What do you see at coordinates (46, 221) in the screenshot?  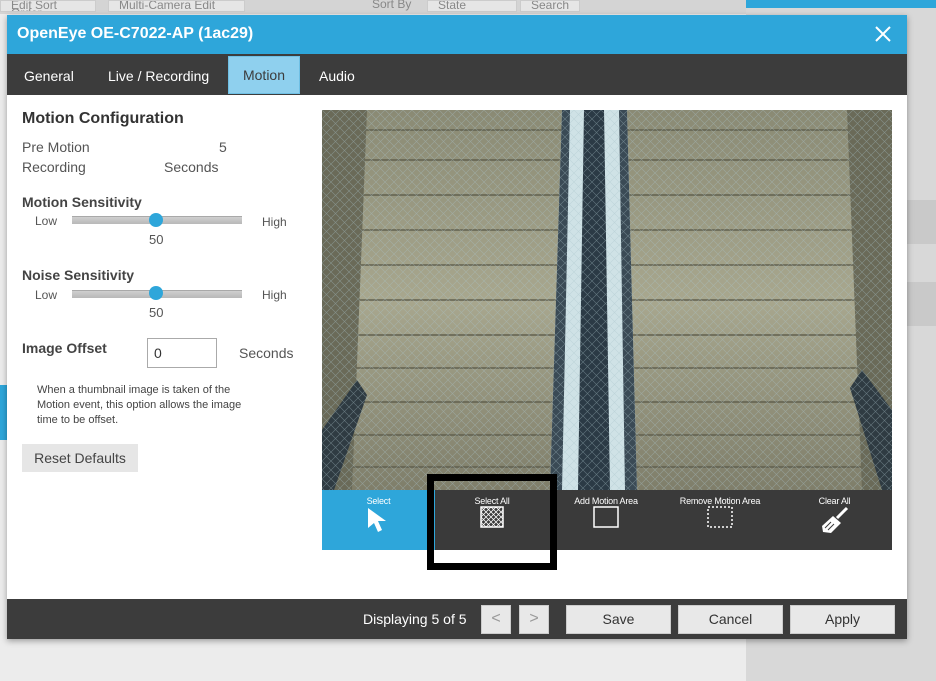 I see `motion-sensitivity-low: Low` at bounding box center [46, 221].